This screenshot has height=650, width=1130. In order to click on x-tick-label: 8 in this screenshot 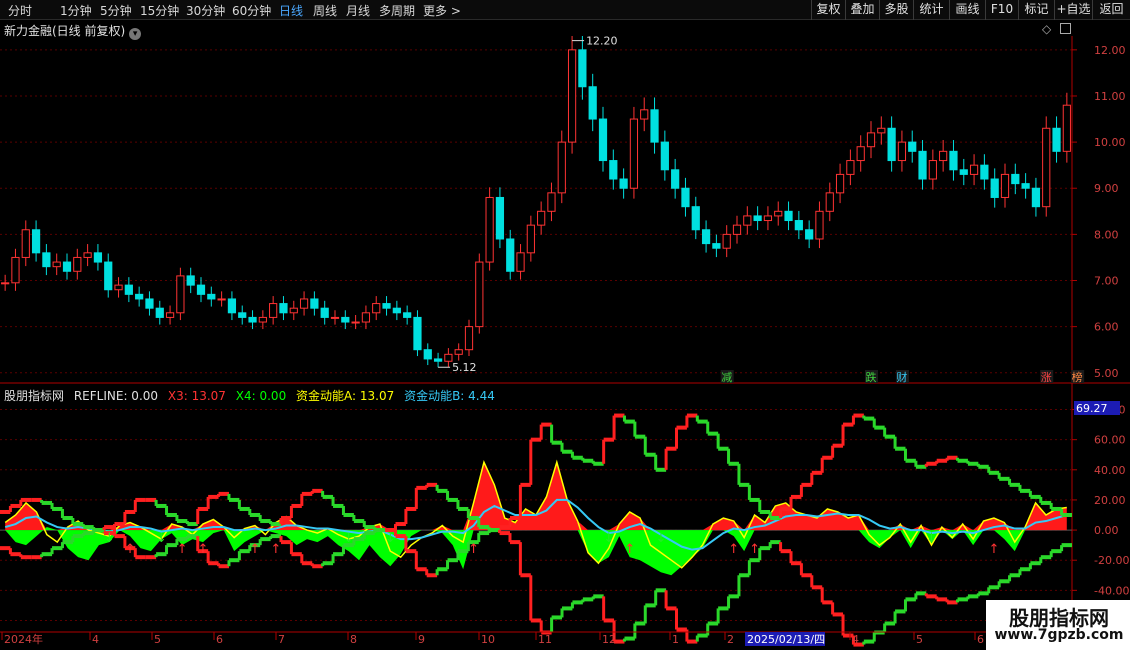, I will do `click(353, 639)`.